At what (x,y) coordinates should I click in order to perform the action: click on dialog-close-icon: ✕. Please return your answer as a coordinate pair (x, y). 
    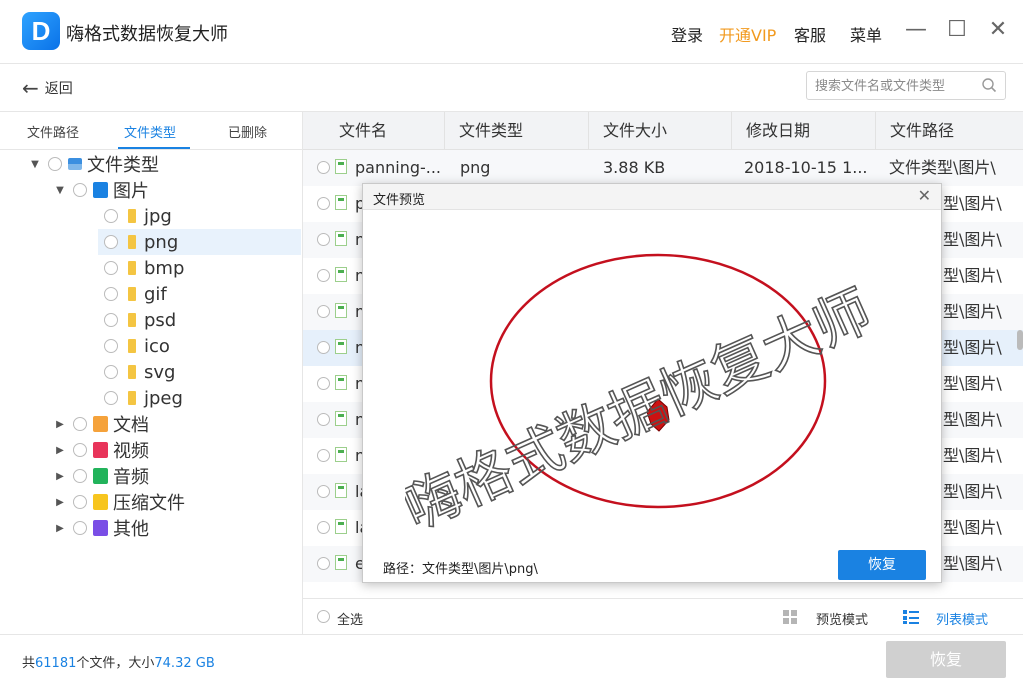
    Looking at the image, I should click on (924, 195).